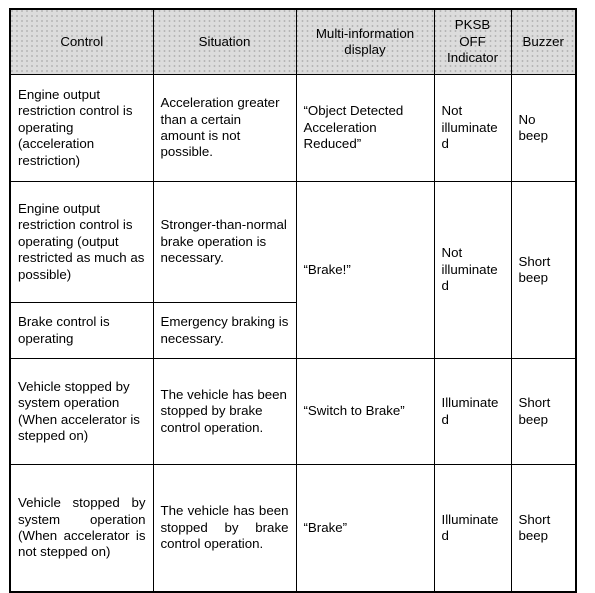 Image resolution: width=595 pixels, height=593 pixels. What do you see at coordinates (81, 41) in the screenshot?
I see `column-header-control: Control` at bounding box center [81, 41].